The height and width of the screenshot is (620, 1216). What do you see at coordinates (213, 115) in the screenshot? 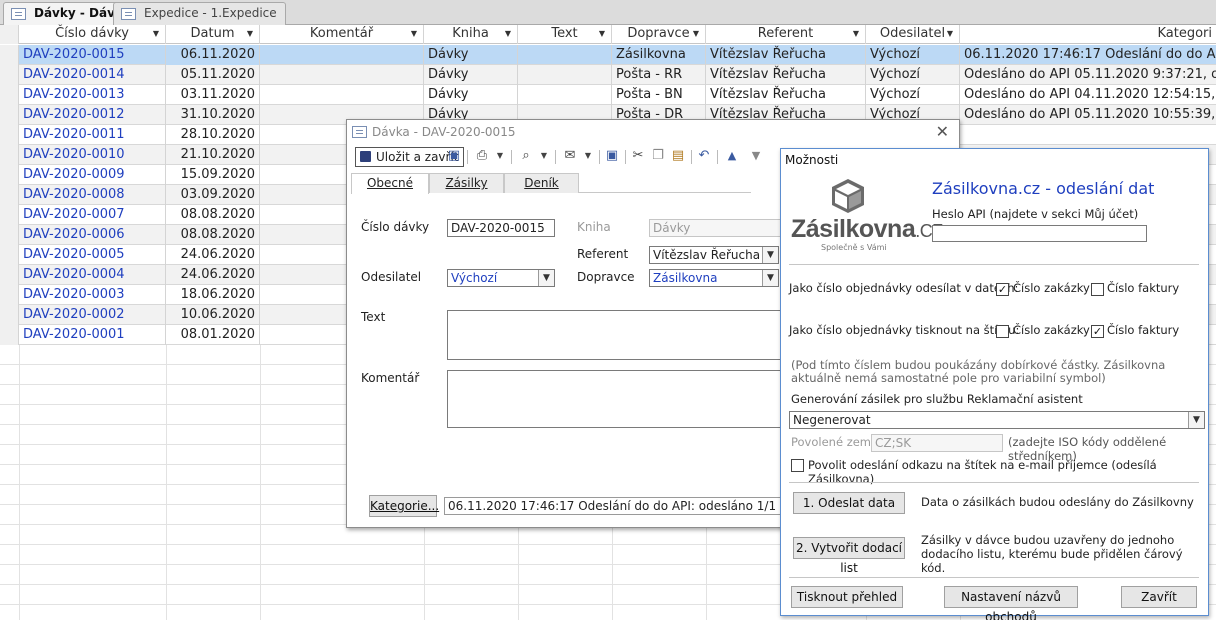
I see `table-cell: 31.10.2020` at bounding box center [213, 115].